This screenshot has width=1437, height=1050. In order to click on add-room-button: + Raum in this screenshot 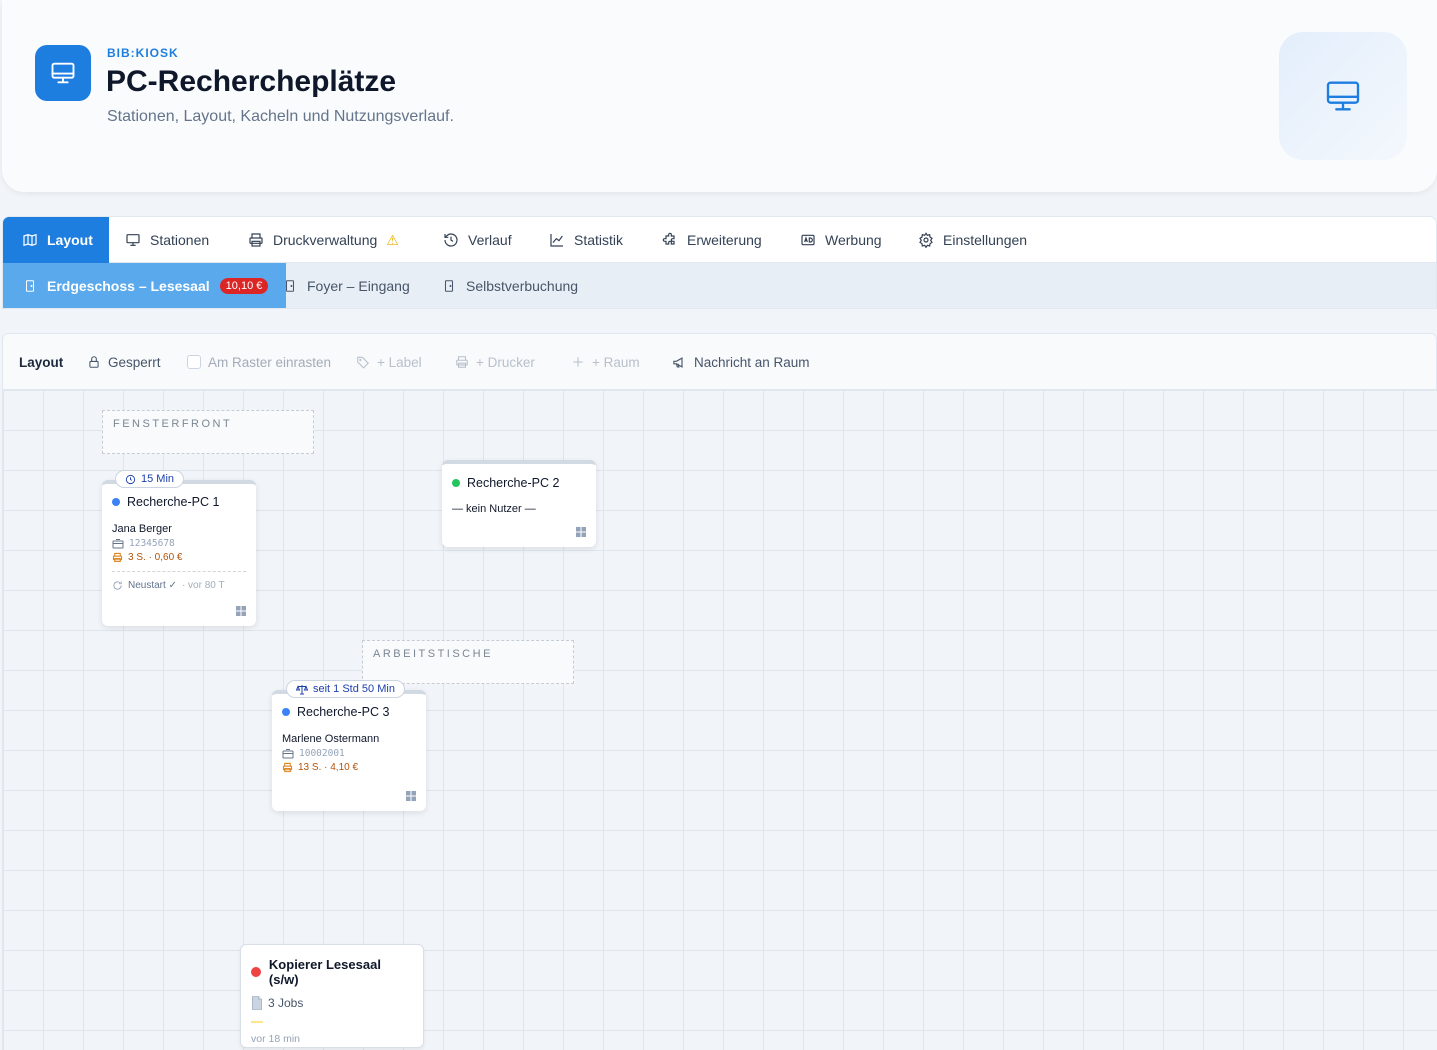, I will do `click(605, 362)`.